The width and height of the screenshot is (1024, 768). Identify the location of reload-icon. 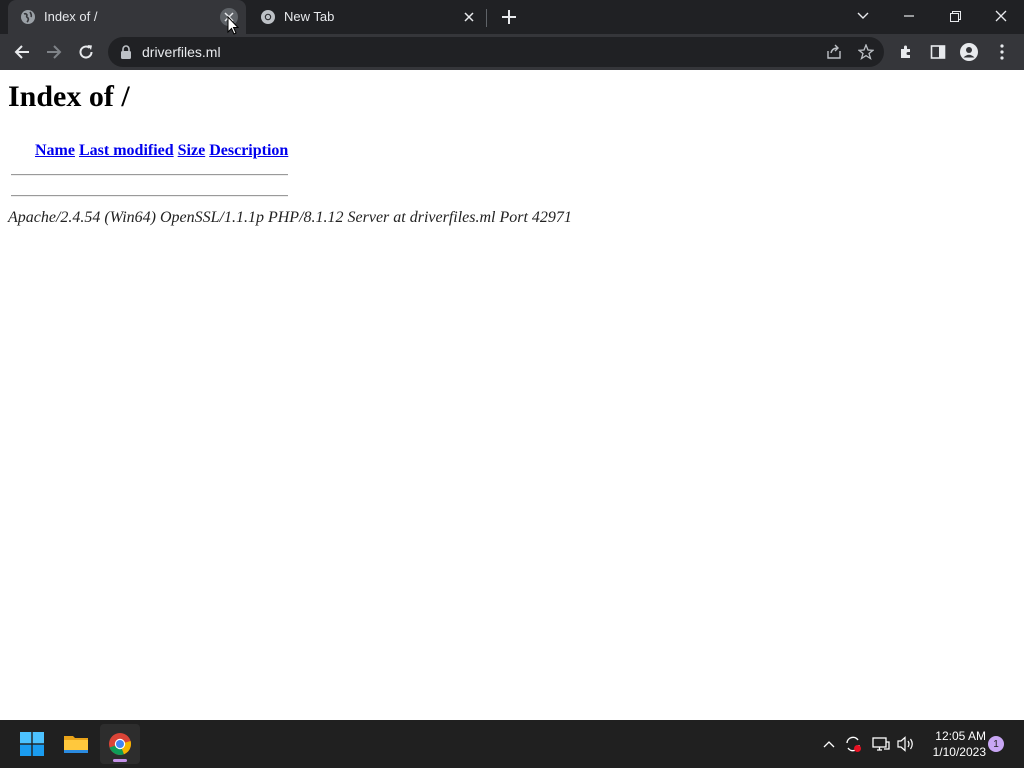
(86, 52).